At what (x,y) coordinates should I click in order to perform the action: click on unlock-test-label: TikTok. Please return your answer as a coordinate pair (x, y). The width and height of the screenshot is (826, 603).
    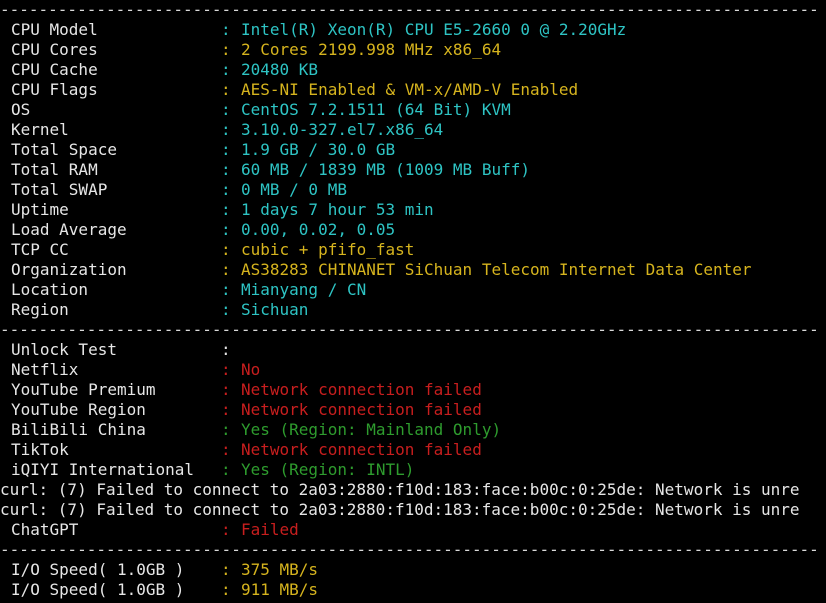
    Looking at the image, I should click on (40, 449).